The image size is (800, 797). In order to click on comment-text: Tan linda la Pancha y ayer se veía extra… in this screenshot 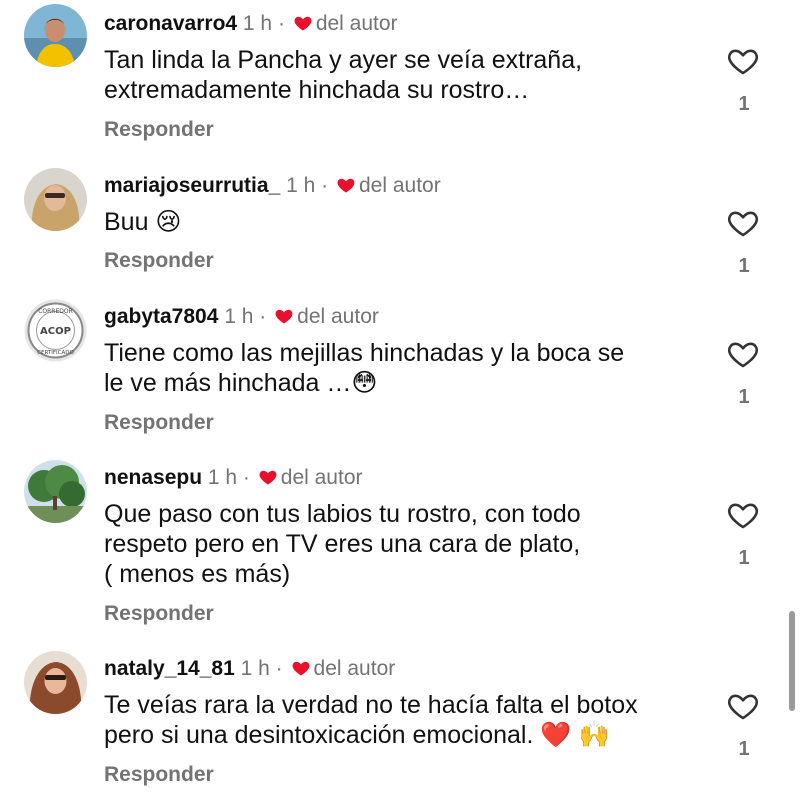, I will do `click(404, 75)`.